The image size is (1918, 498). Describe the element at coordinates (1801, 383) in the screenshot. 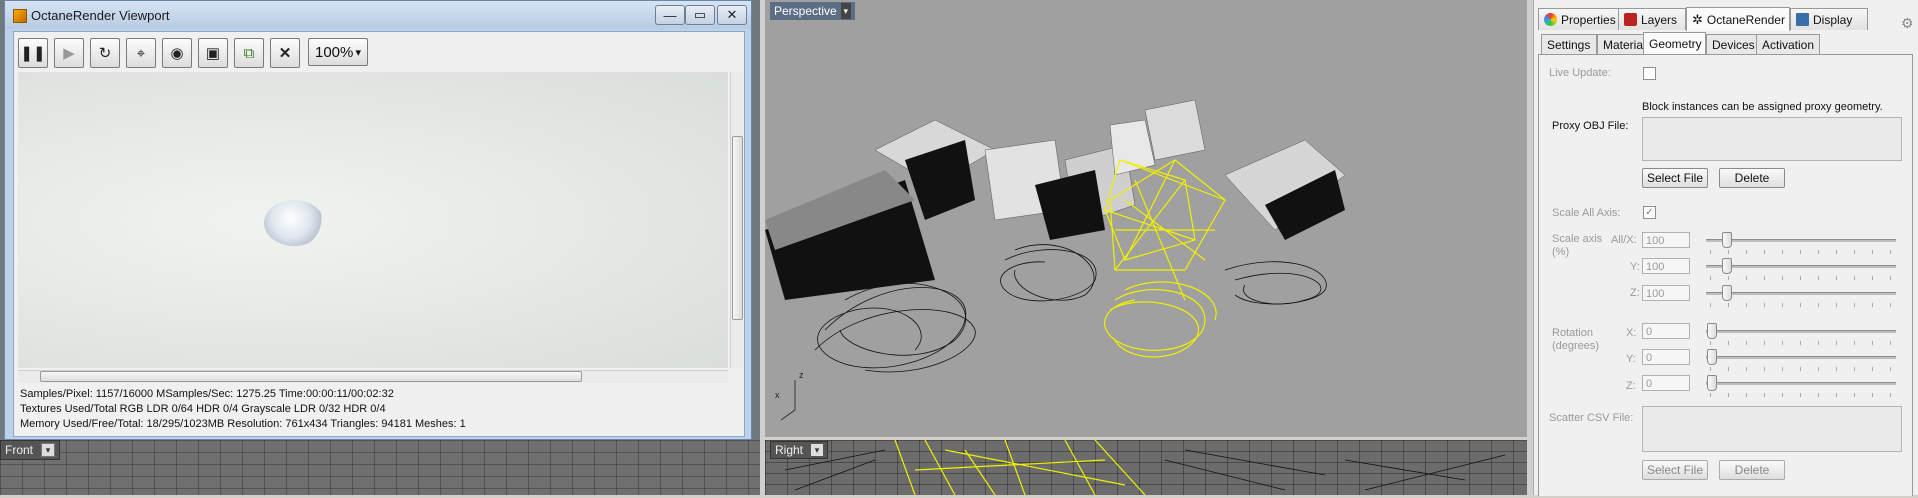

I see `rotation-z-slider-track` at that location.